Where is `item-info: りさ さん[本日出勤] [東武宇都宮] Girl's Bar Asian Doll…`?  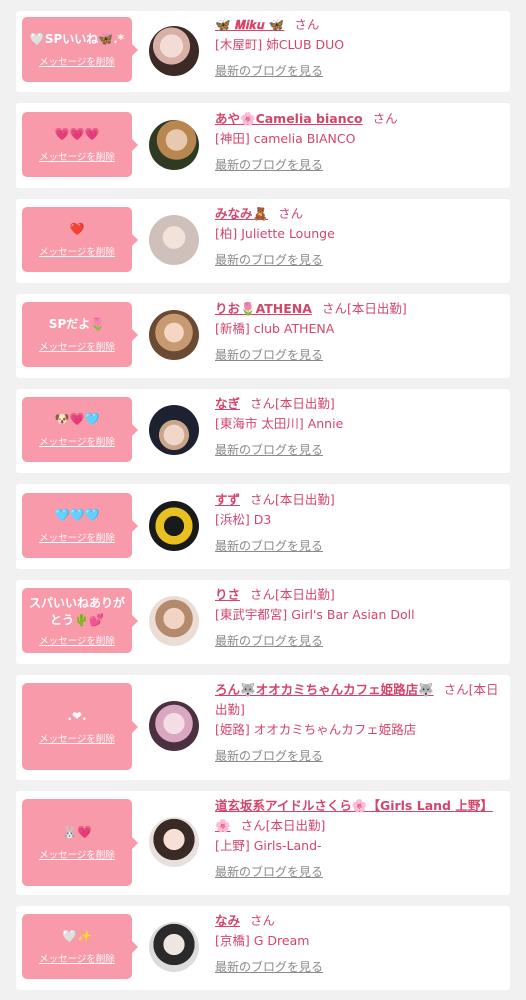
item-info: りさ さん[本日出勤] [東武宇都宮] Girl's Bar Asian Doll… is located at coordinates (357, 618).